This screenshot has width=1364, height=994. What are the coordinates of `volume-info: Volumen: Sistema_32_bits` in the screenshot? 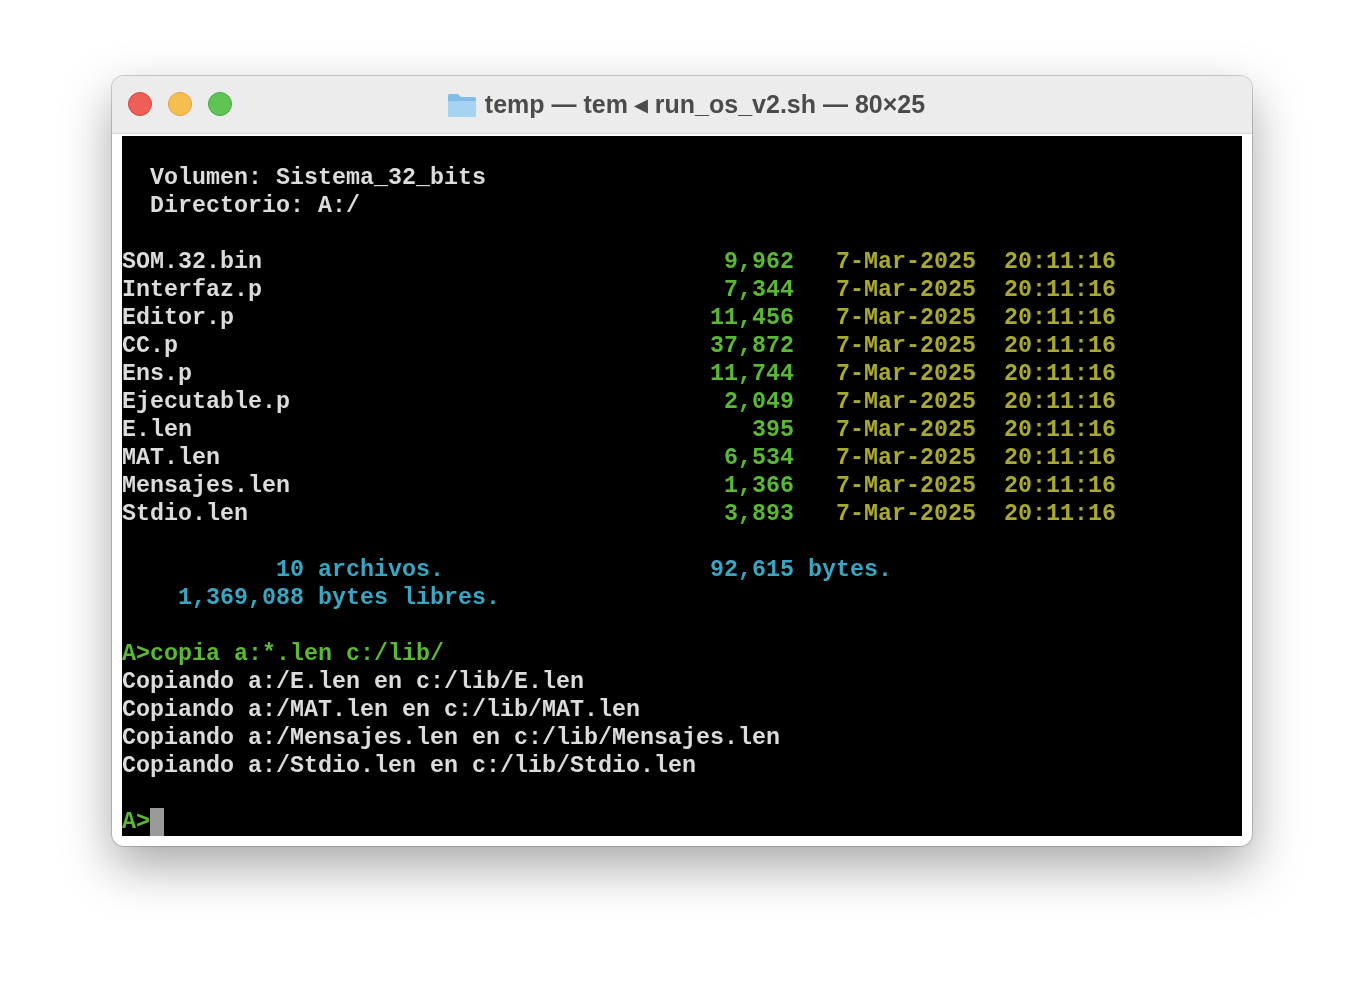 It's located at (318, 178).